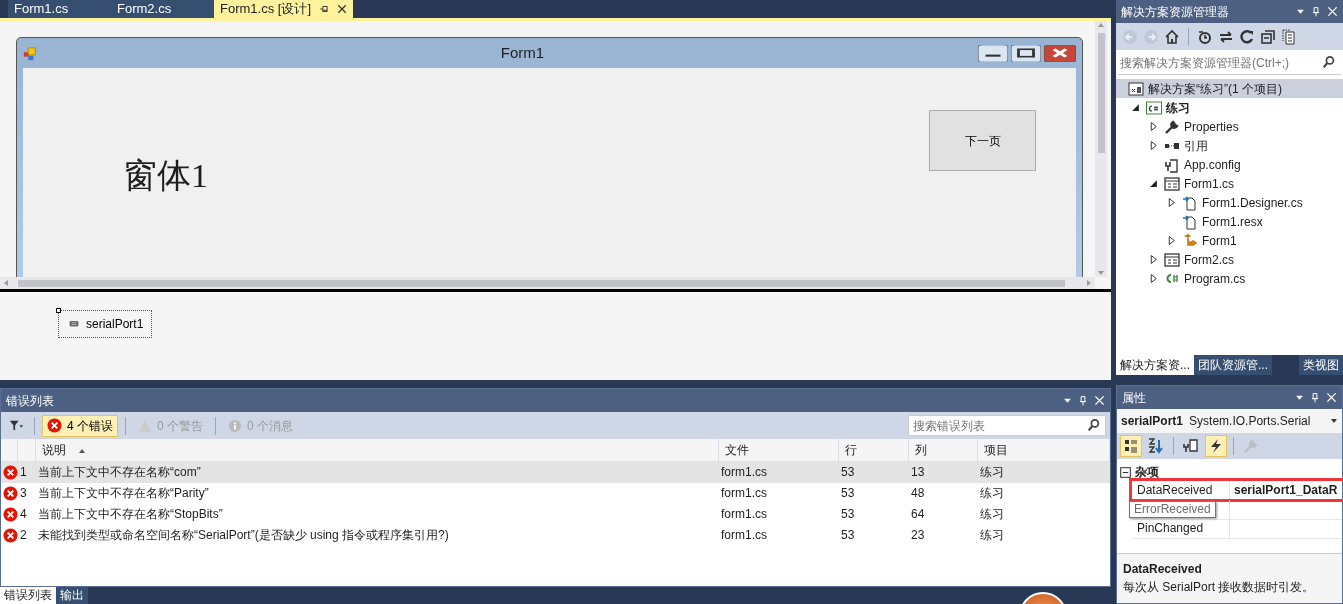  Describe the element at coordinates (1247, 36) in the screenshot. I see `refresh-icon` at that location.